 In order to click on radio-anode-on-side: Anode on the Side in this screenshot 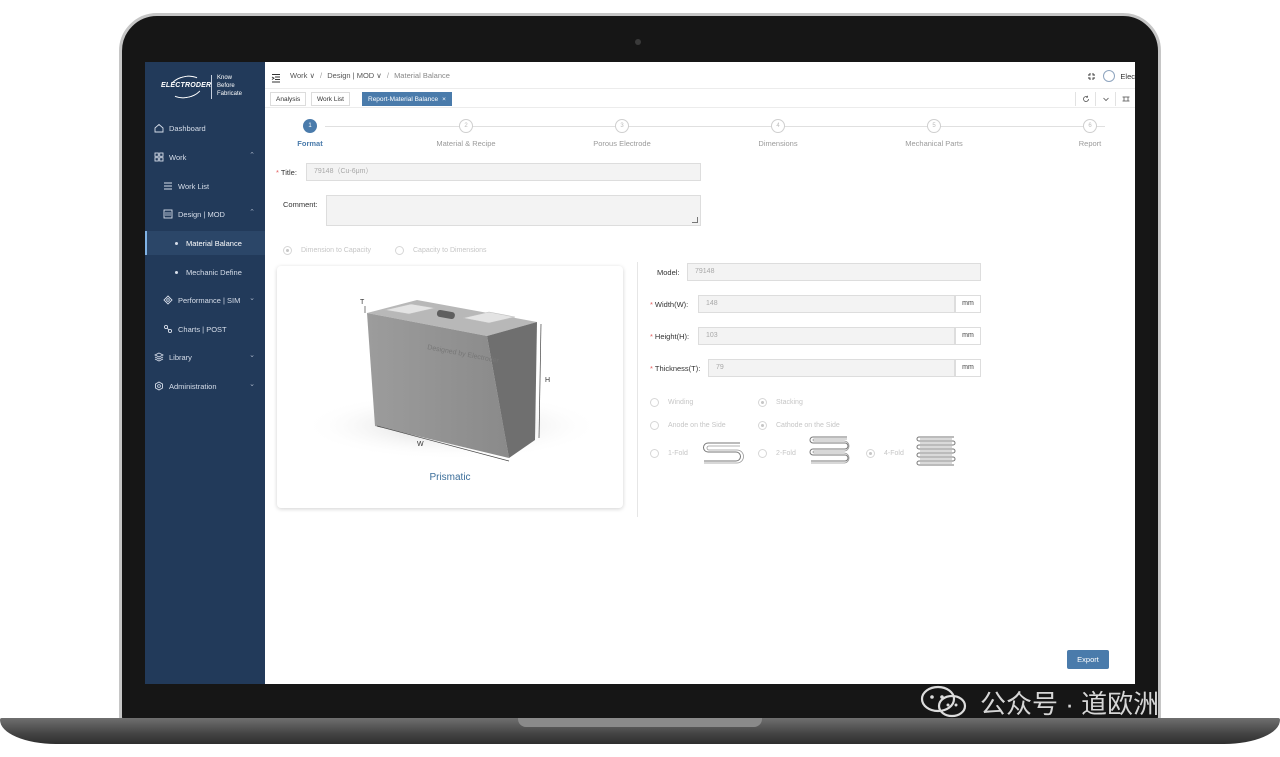, I will do `click(688, 425)`.